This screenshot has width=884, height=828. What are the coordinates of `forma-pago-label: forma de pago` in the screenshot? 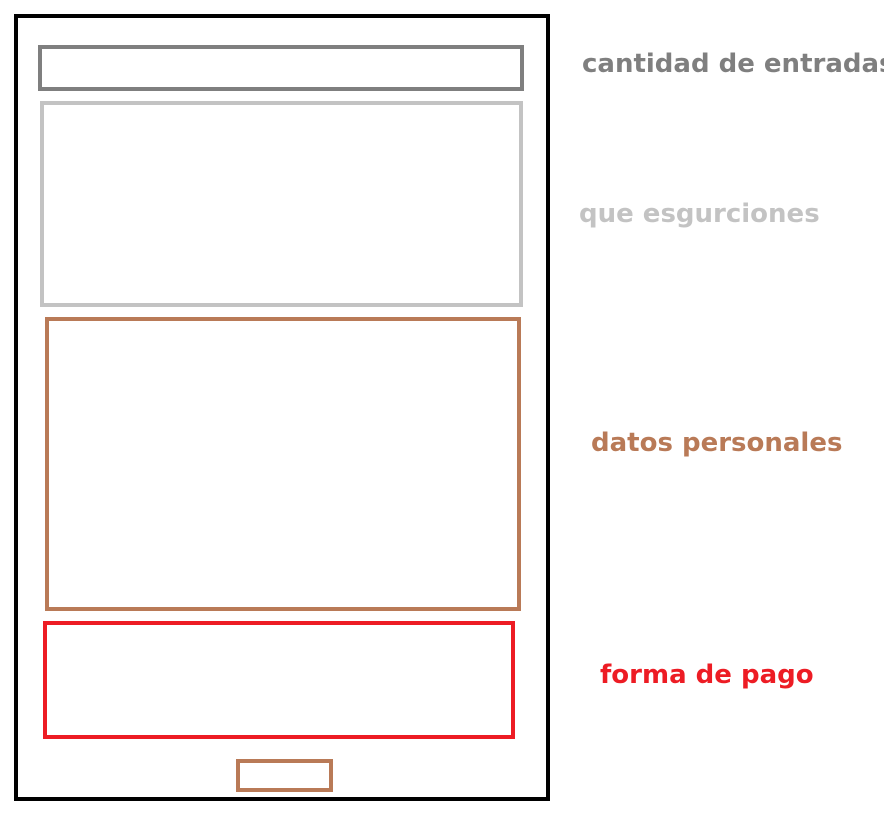 It's located at (707, 675).